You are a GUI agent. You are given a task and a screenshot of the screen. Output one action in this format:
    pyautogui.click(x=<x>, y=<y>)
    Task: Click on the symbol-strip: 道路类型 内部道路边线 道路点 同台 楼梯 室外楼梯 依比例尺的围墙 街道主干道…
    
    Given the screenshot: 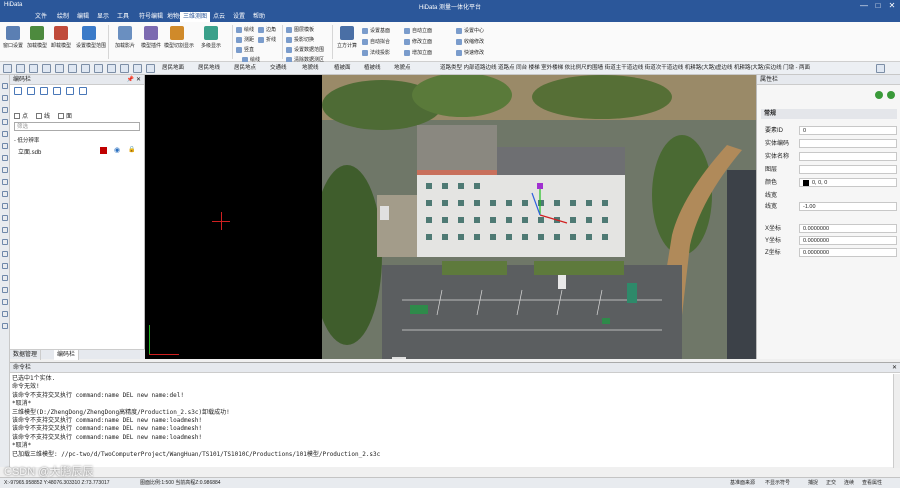 What is the action you would take?
    pyautogui.click(x=625, y=68)
    